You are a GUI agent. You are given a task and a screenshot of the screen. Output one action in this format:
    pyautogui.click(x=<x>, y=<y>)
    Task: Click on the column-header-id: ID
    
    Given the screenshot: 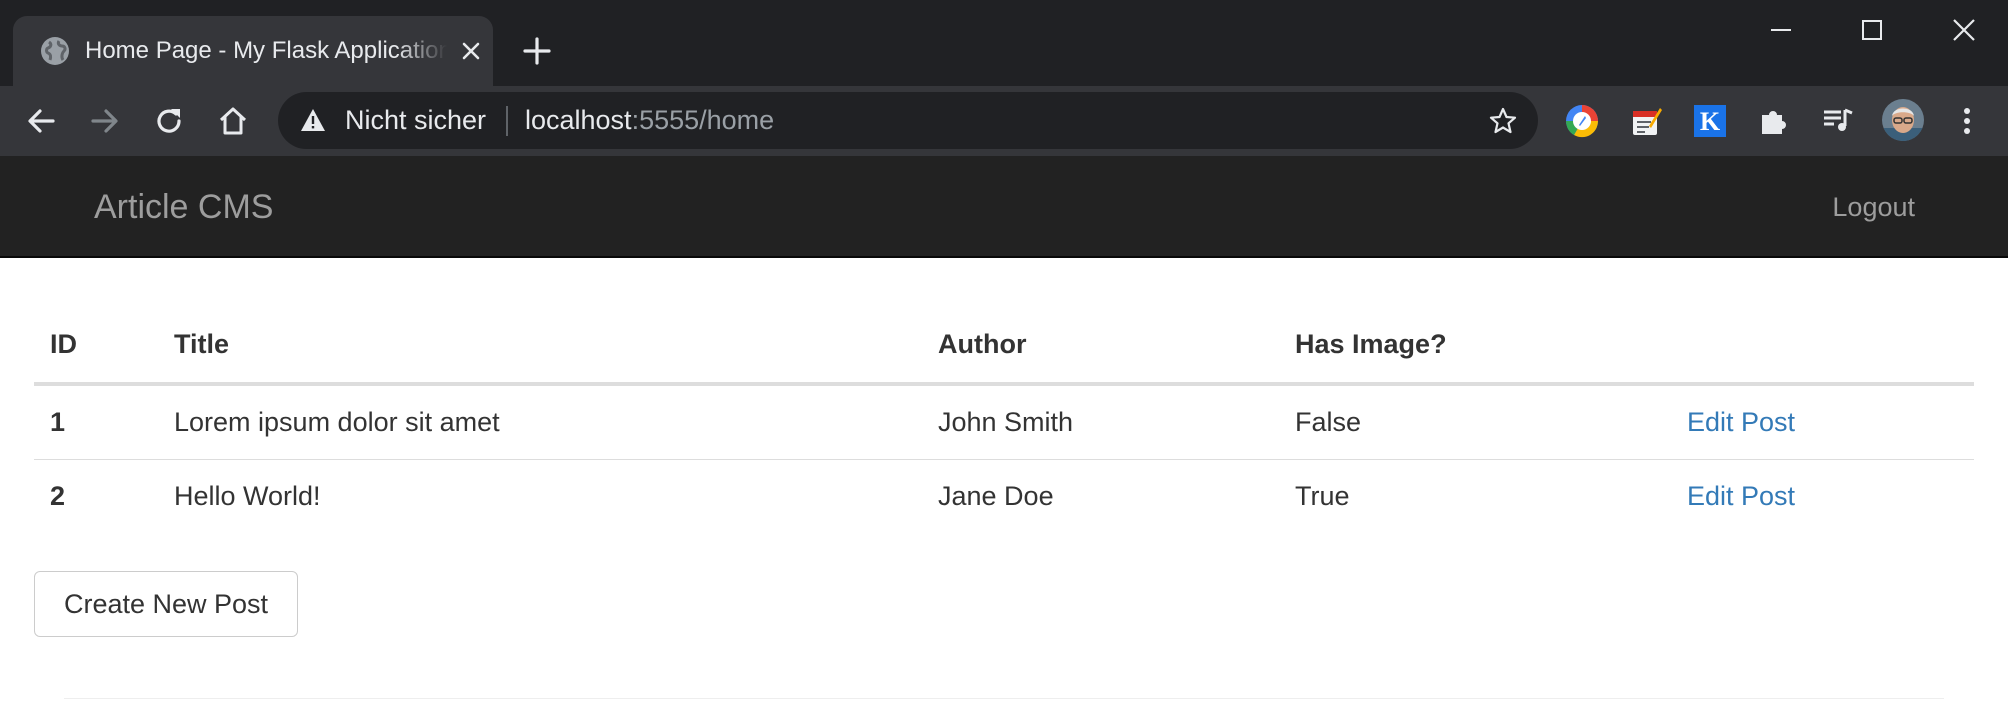 What is the action you would take?
    pyautogui.click(x=96, y=346)
    